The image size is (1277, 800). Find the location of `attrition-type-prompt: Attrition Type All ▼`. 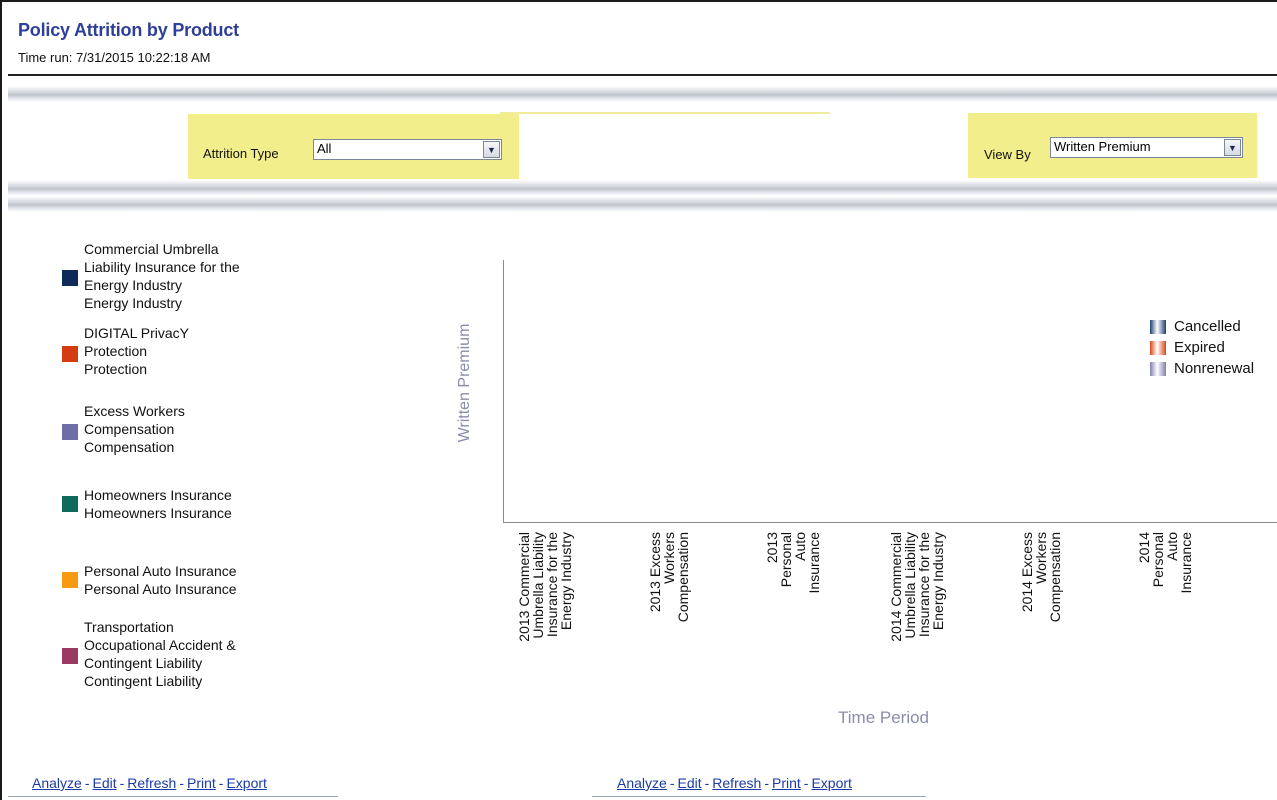

attrition-type-prompt: Attrition Type All ▼ is located at coordinates (353, 146).